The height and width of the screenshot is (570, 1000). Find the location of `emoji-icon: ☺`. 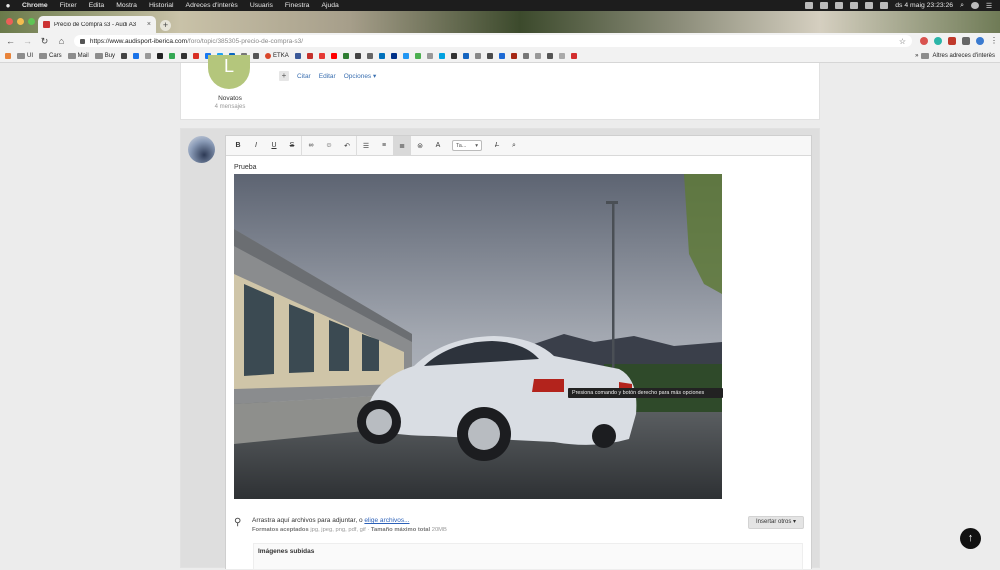

emoji-icon: ☺ is located at coordinates (329, 146).